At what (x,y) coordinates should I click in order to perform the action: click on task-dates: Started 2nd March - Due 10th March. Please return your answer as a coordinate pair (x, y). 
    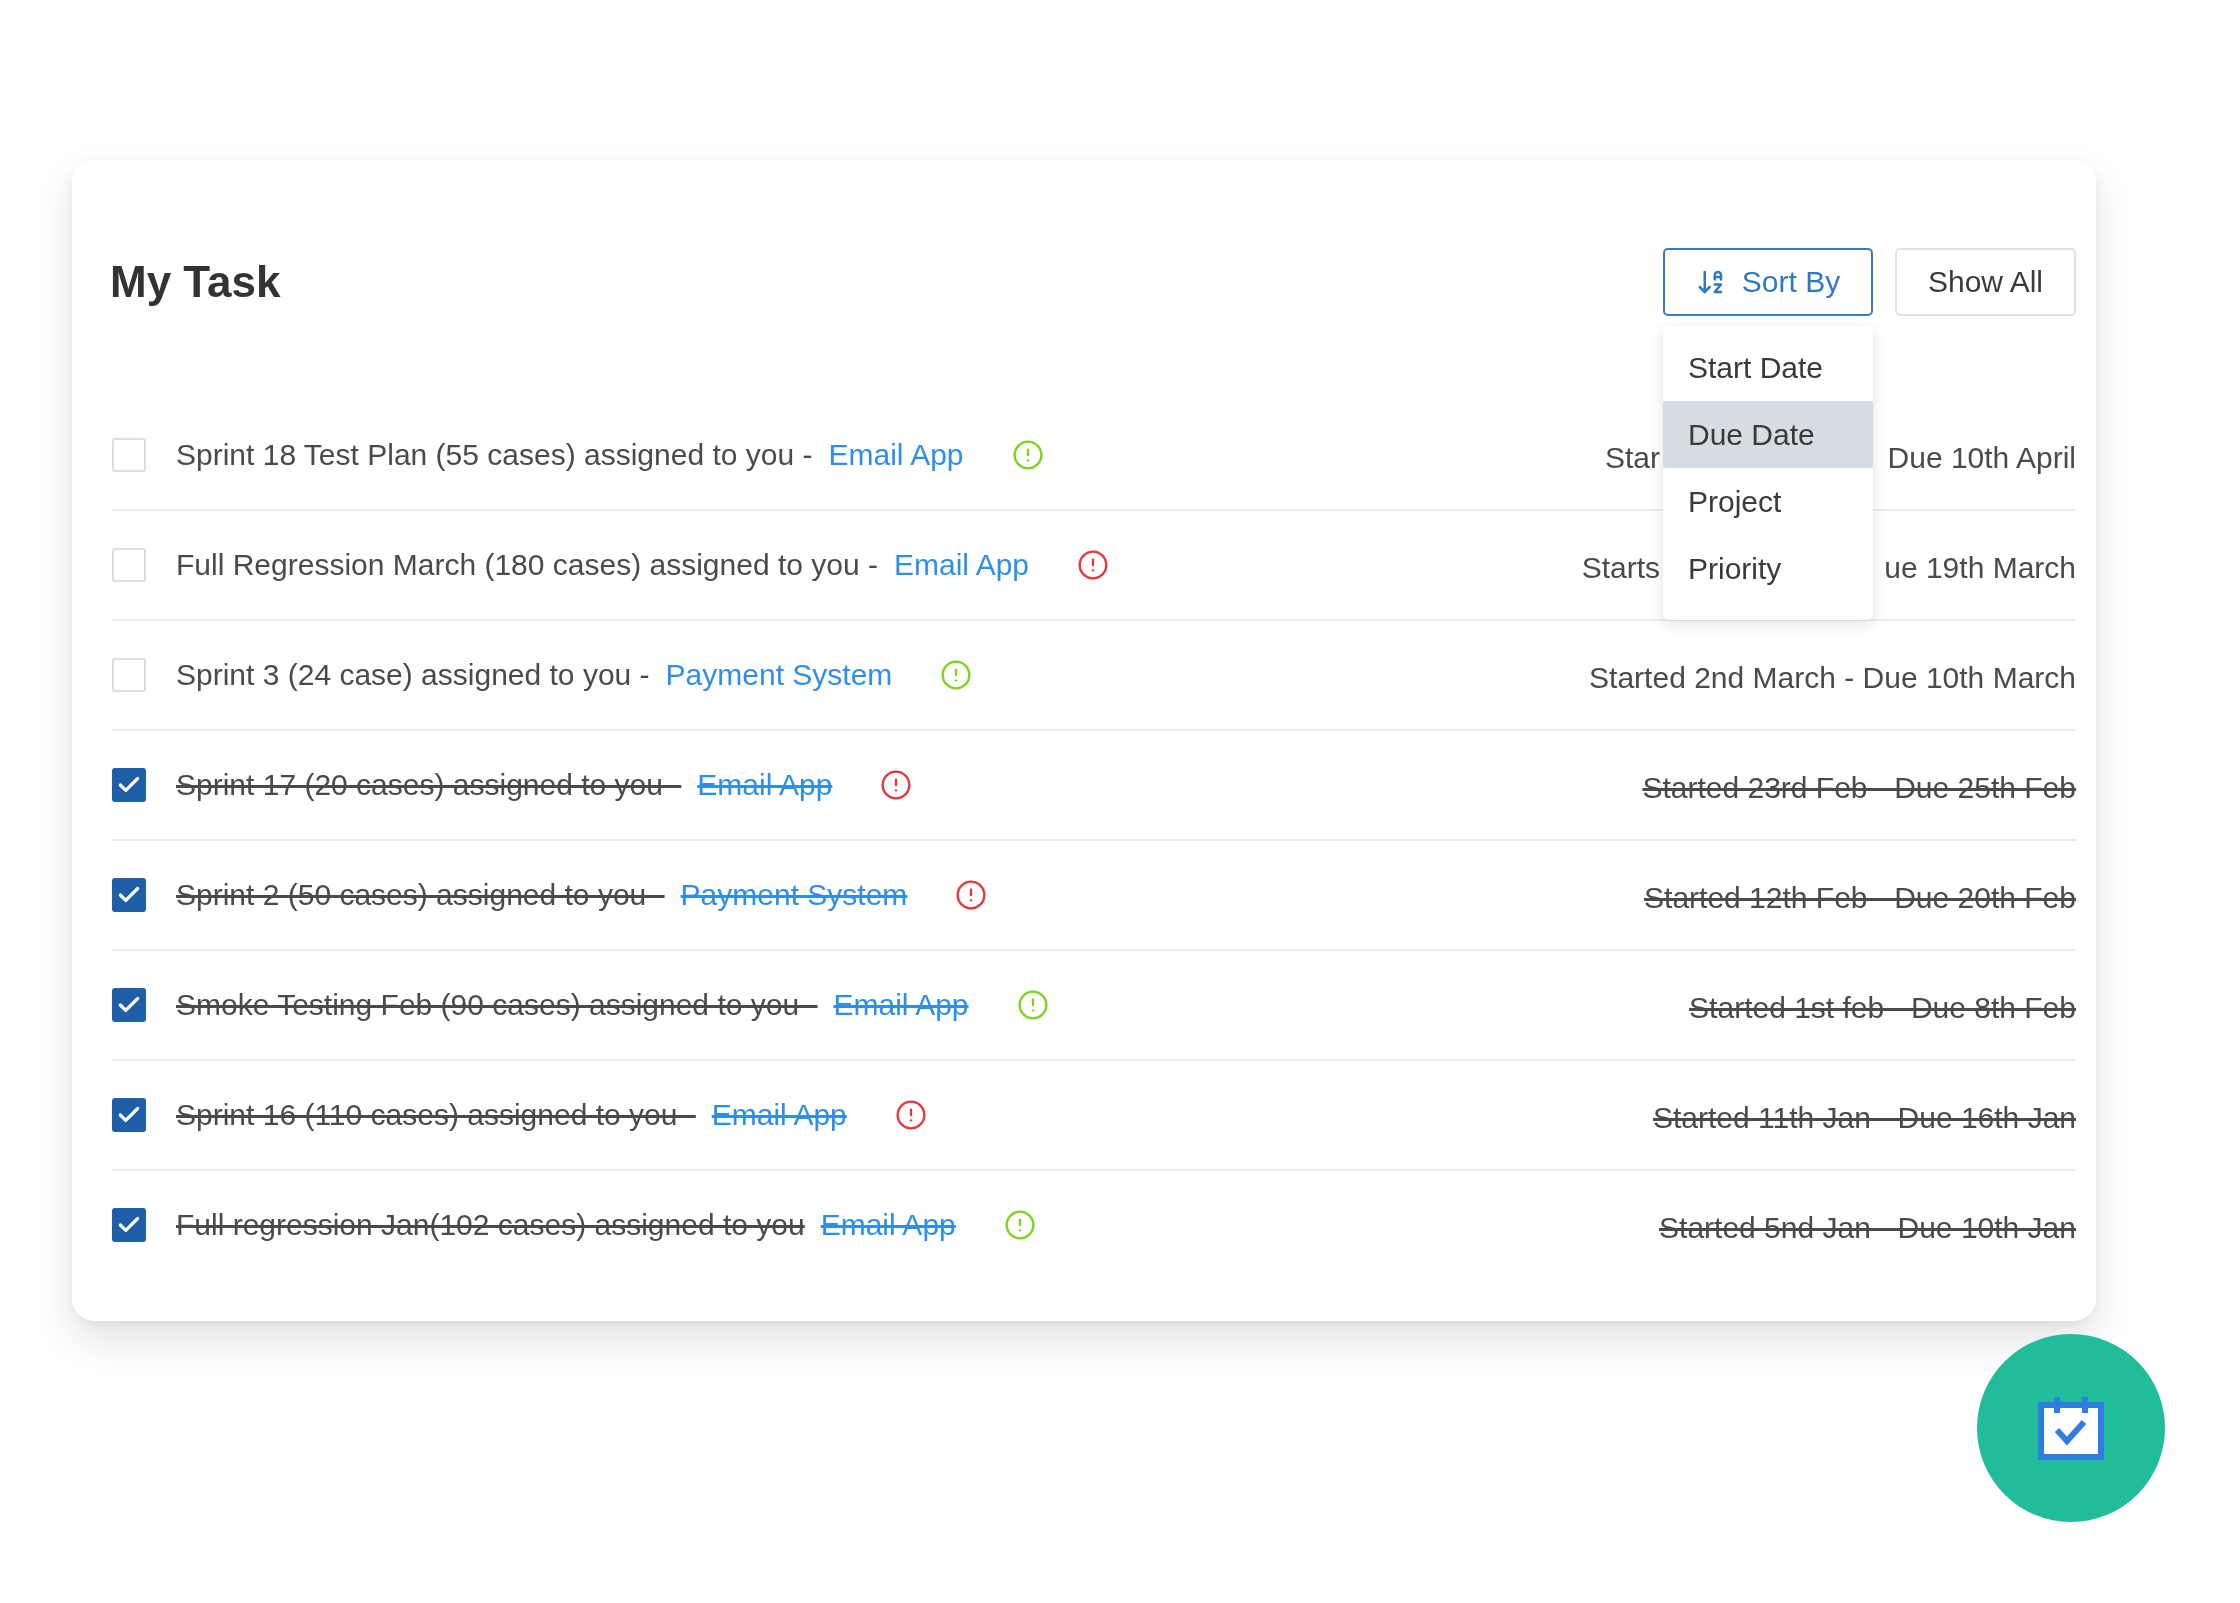
    Looking at the image, I should click on (1832, 678).